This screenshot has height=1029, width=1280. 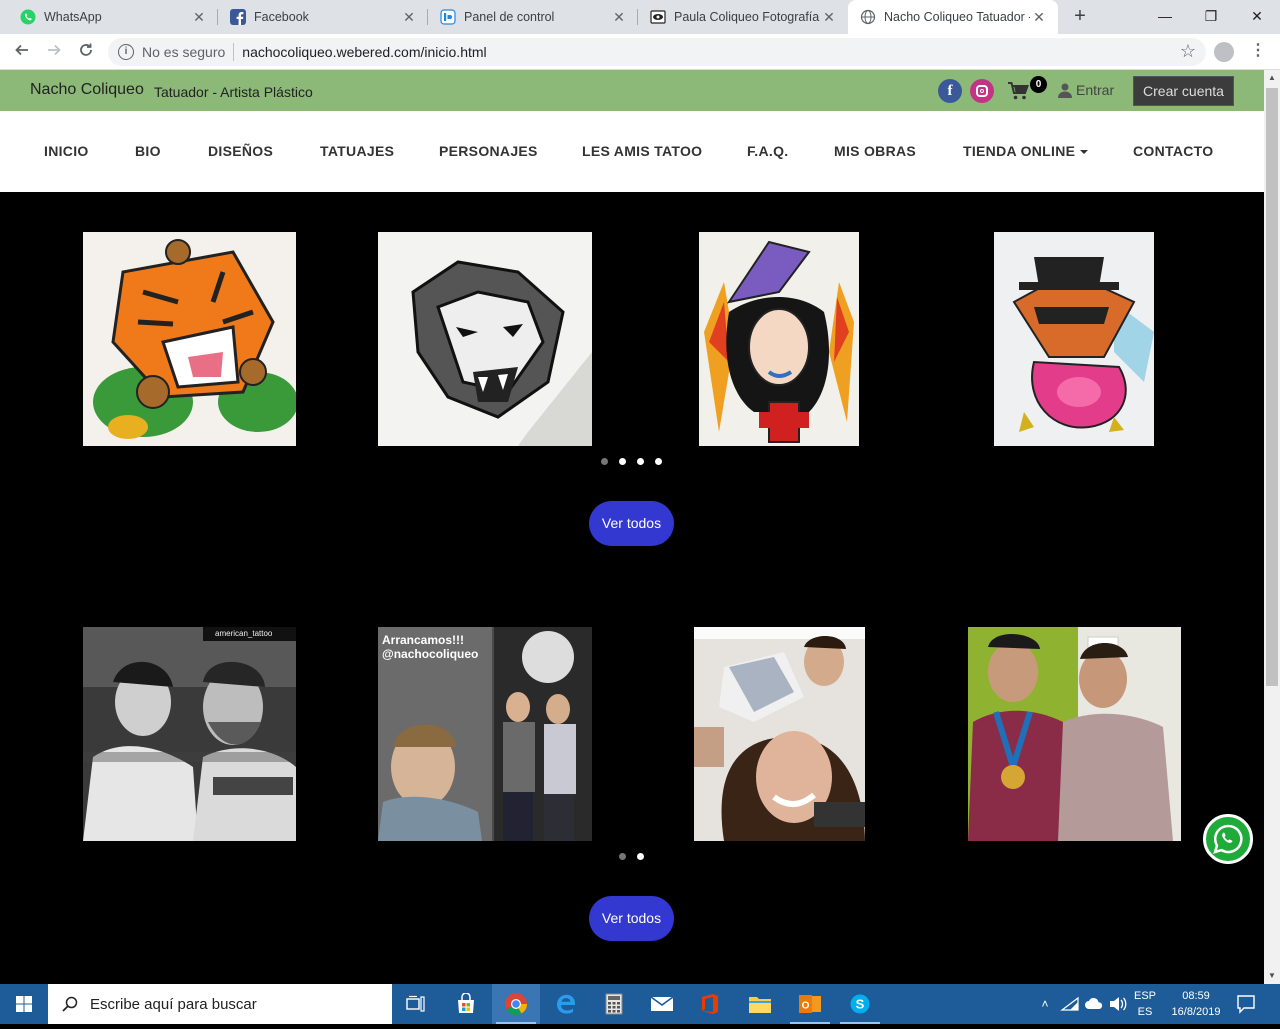 I want to click on profile-avatar-icon, so click(x=1224, y=52).